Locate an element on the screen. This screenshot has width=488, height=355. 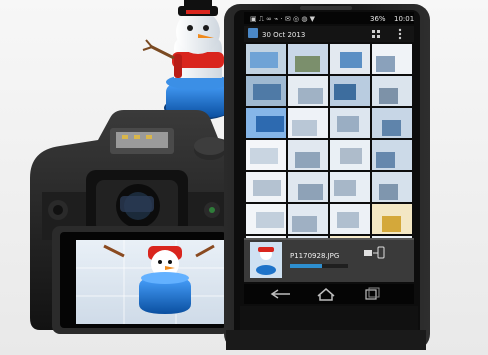
overflow-menu-icon is located at coordinates (400, 34).